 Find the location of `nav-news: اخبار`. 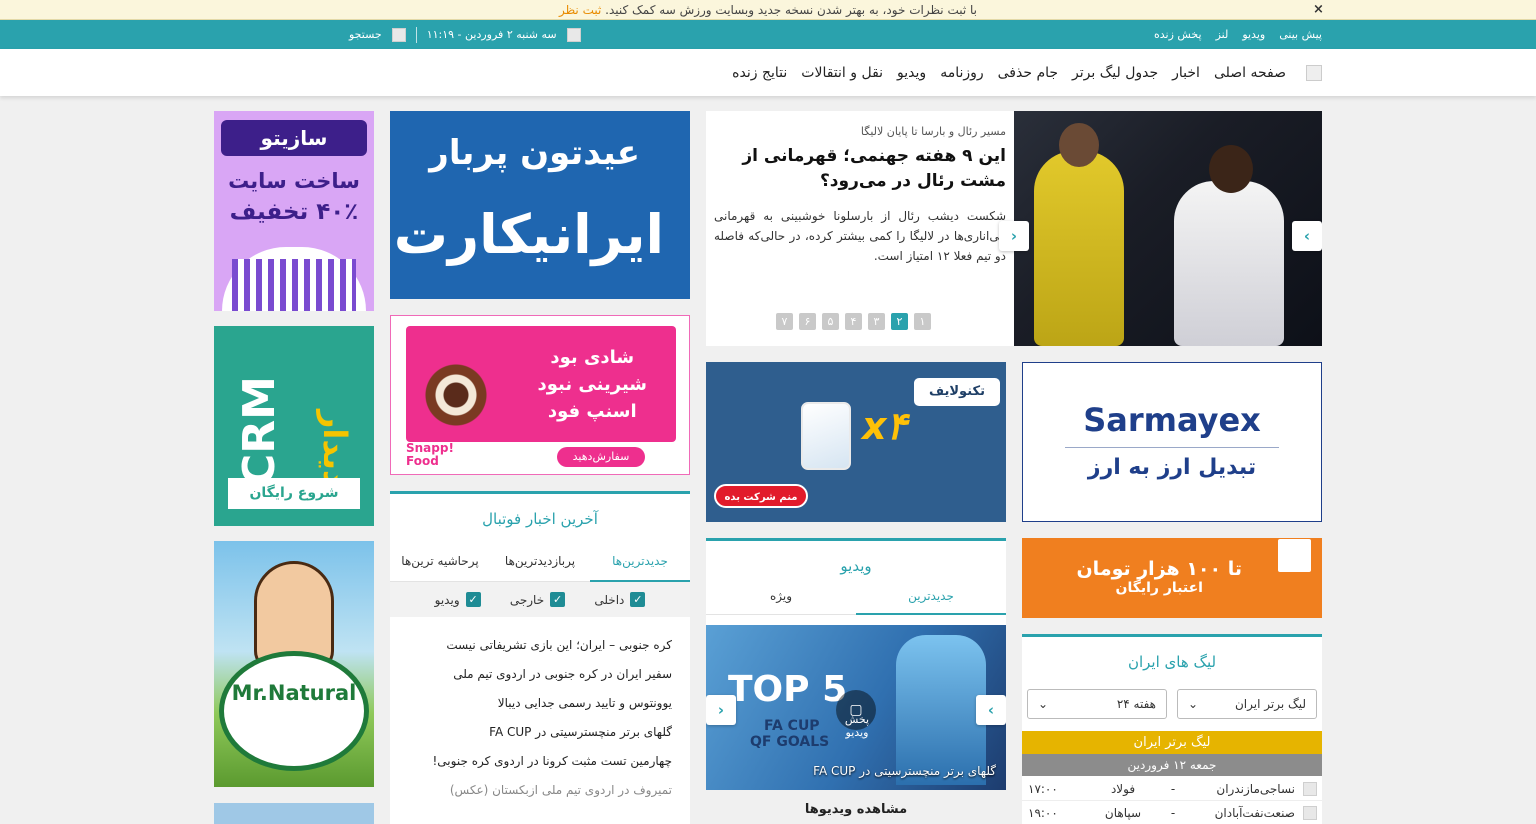

nav-news: اخبار is located at coordinates (1186, 73).